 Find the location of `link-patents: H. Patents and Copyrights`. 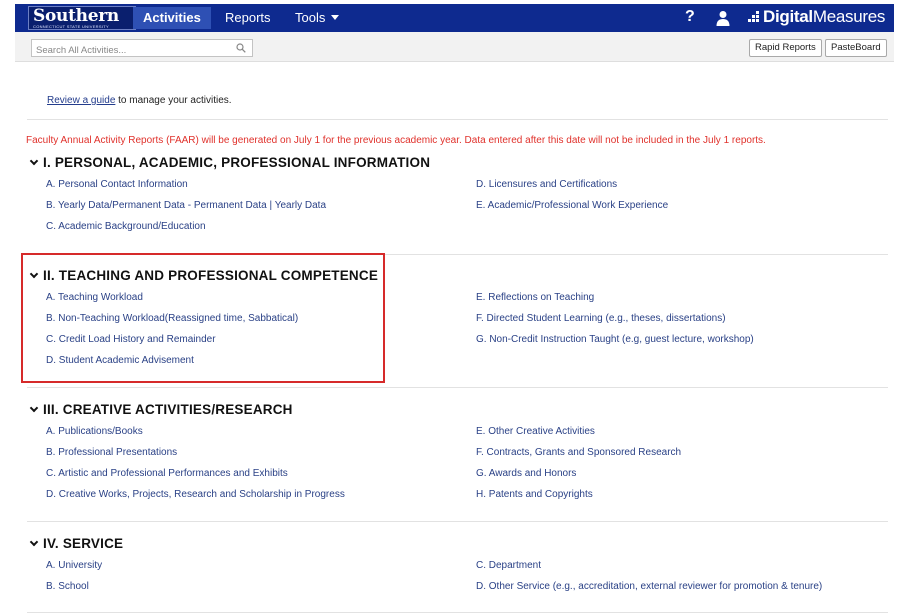

link-patents: H. Patents and Copyrights is located at coordinates (534, 494).